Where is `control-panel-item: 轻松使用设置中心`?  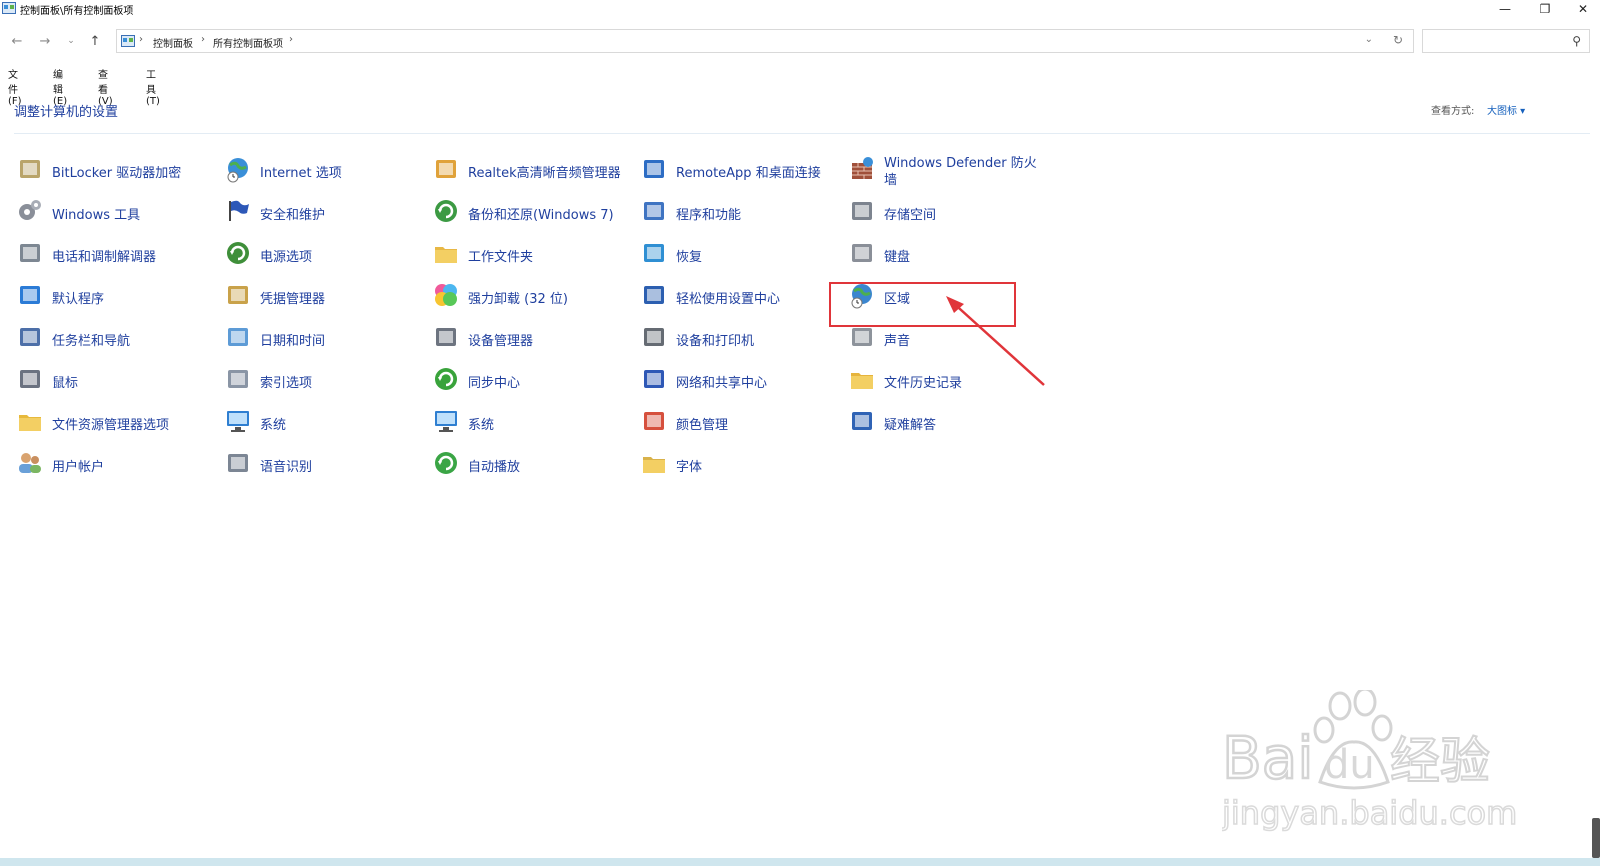 control-panel-item: 轻松使用设置中心 is located at coordinates (738, 298).